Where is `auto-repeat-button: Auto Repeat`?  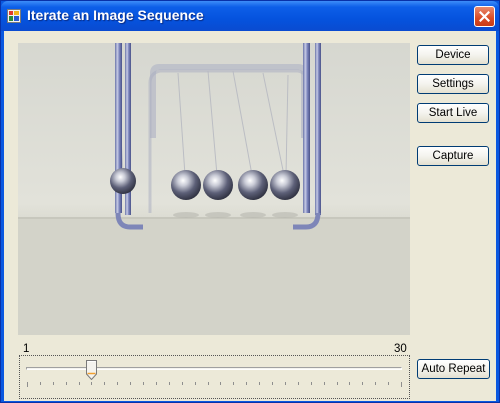
auto-repeat-button: Auto Repeat is located at coordinates (453, 369).